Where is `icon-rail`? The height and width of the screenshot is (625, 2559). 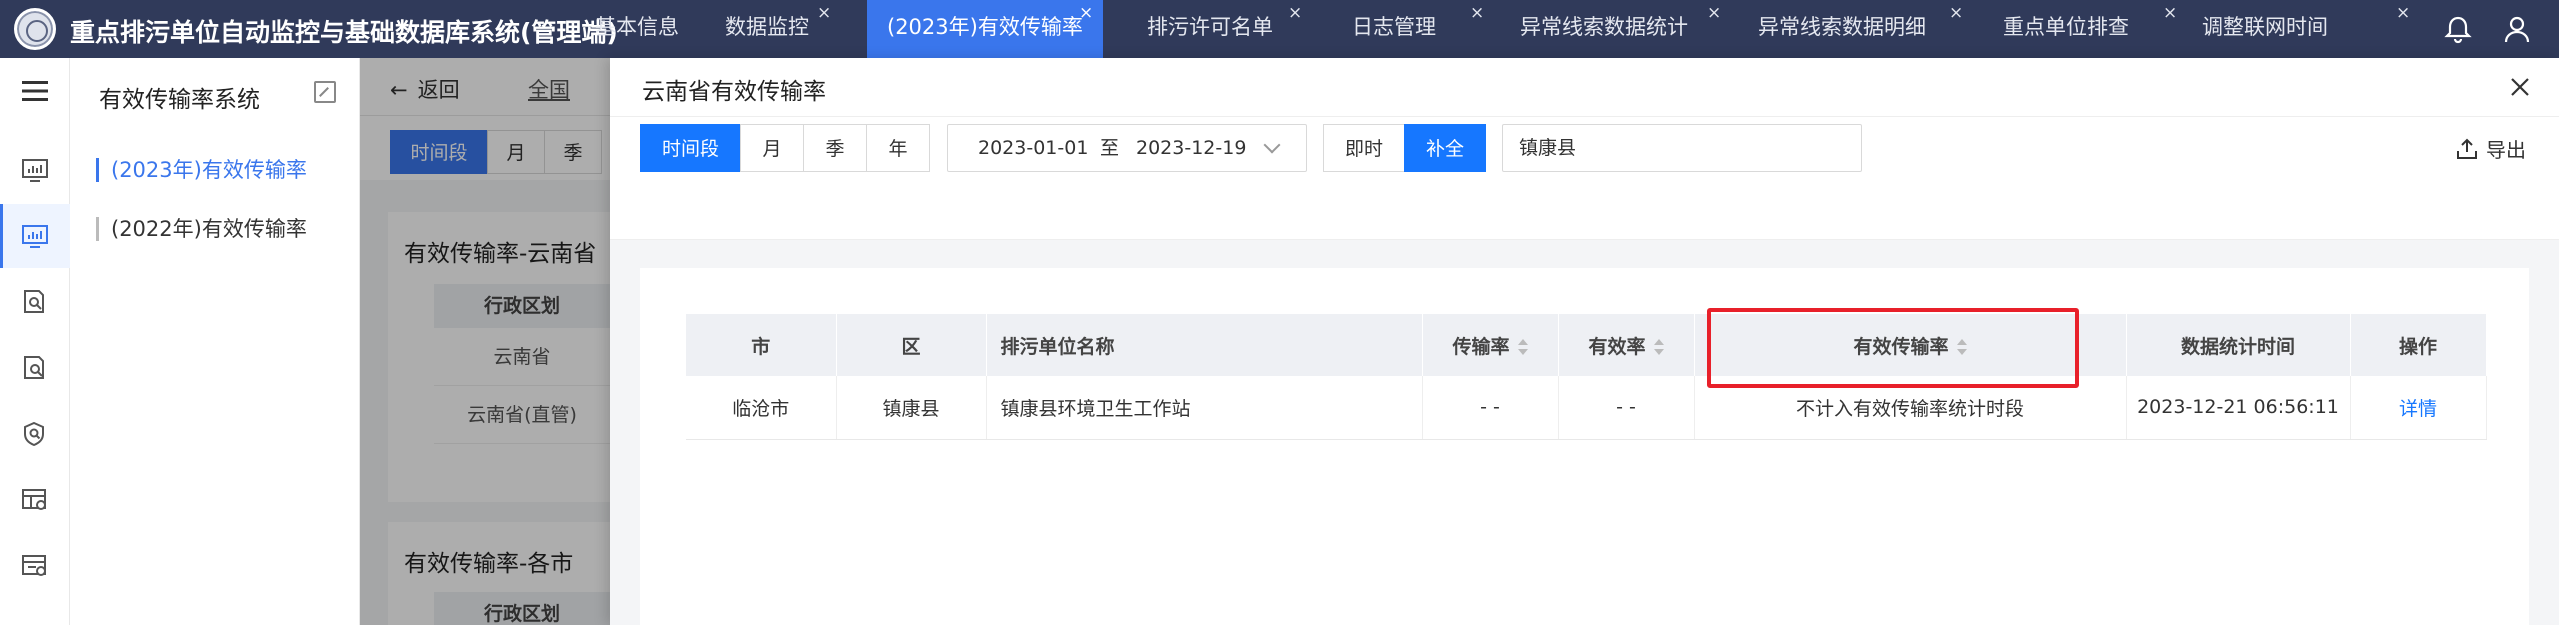
icon-rail is located at coordinates (35, 341).